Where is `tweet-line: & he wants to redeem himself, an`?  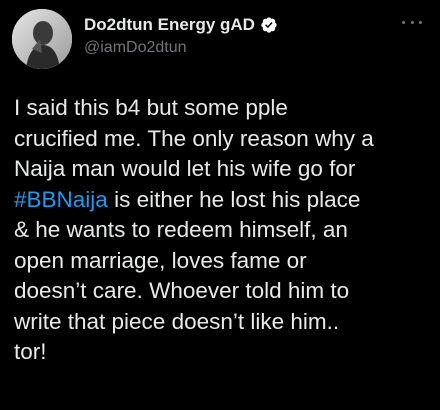 tweet-line: & he wants to redeem himself, an is located at coordinates (181, 229).